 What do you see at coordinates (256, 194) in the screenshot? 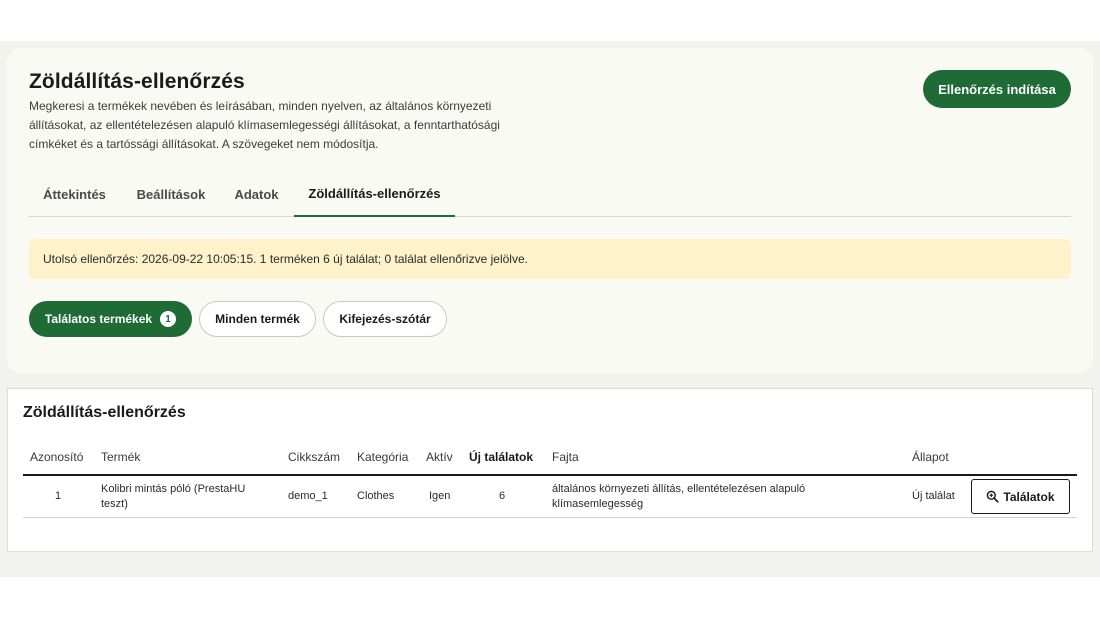
I see `tab-data: Adatok` at bounding box center [256, 194].